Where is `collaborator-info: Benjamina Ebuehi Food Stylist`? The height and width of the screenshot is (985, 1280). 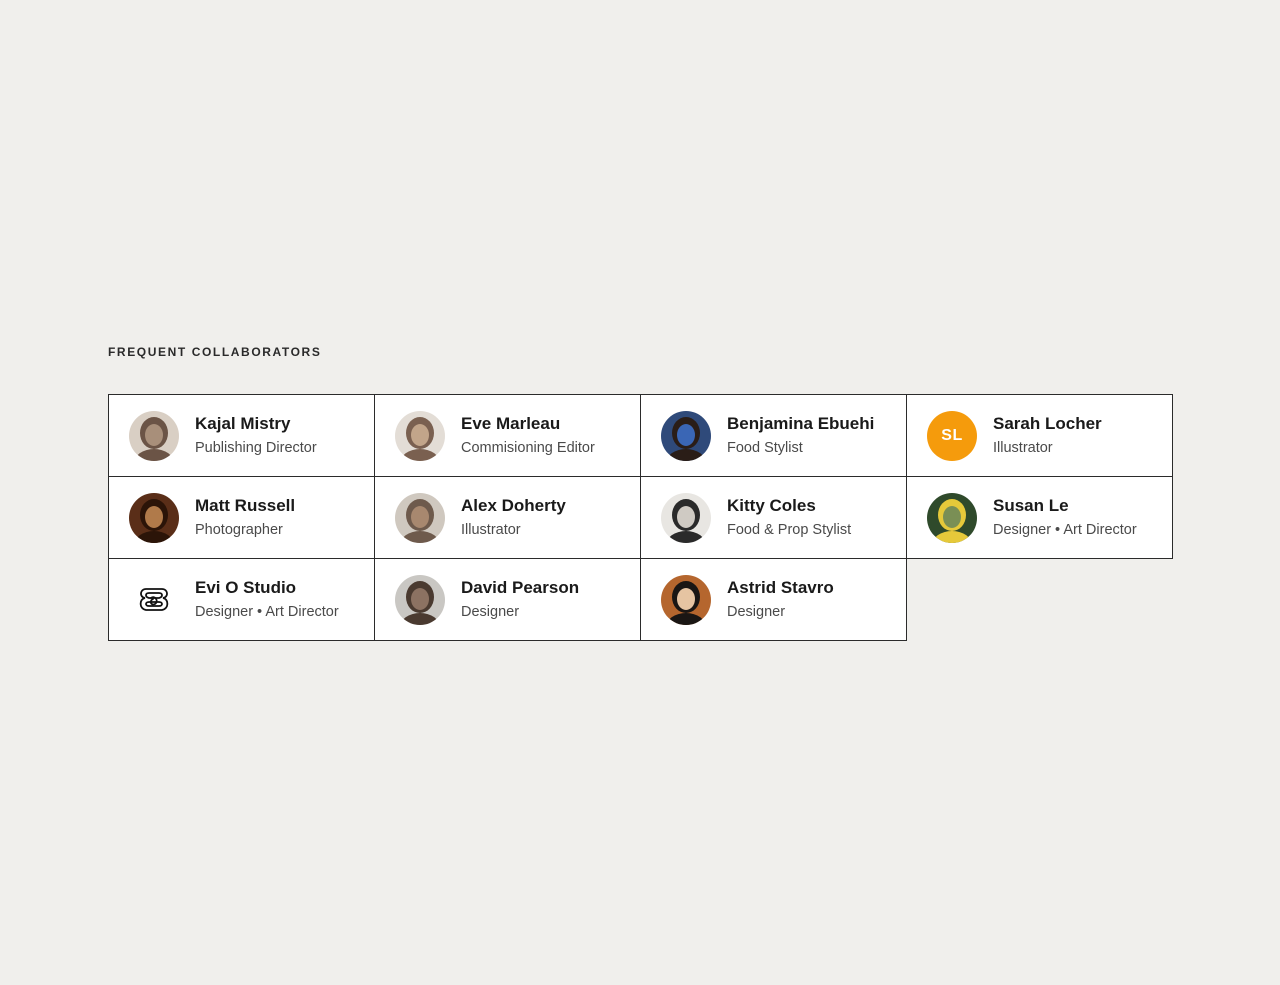 collaborator-info: Benjamina Ebuehi Food Stylist is located at coordinates (800, 435).